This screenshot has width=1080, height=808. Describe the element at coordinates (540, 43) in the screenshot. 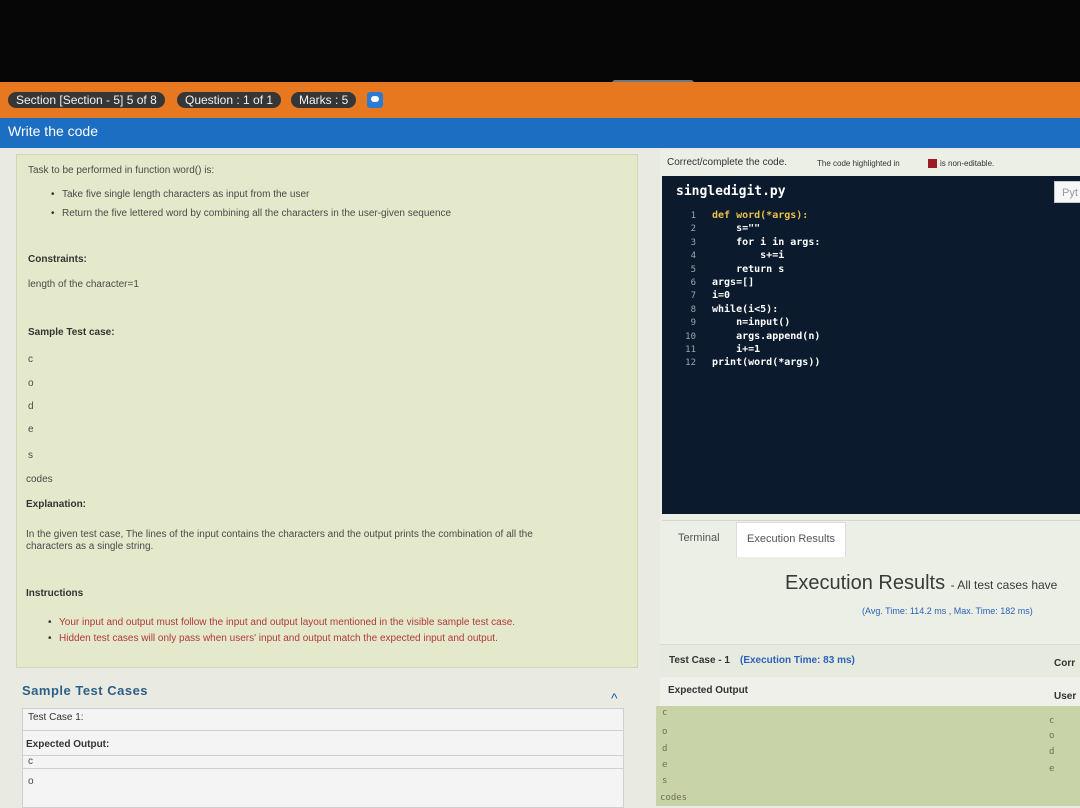

I see `screen-top-bezel` at that location.